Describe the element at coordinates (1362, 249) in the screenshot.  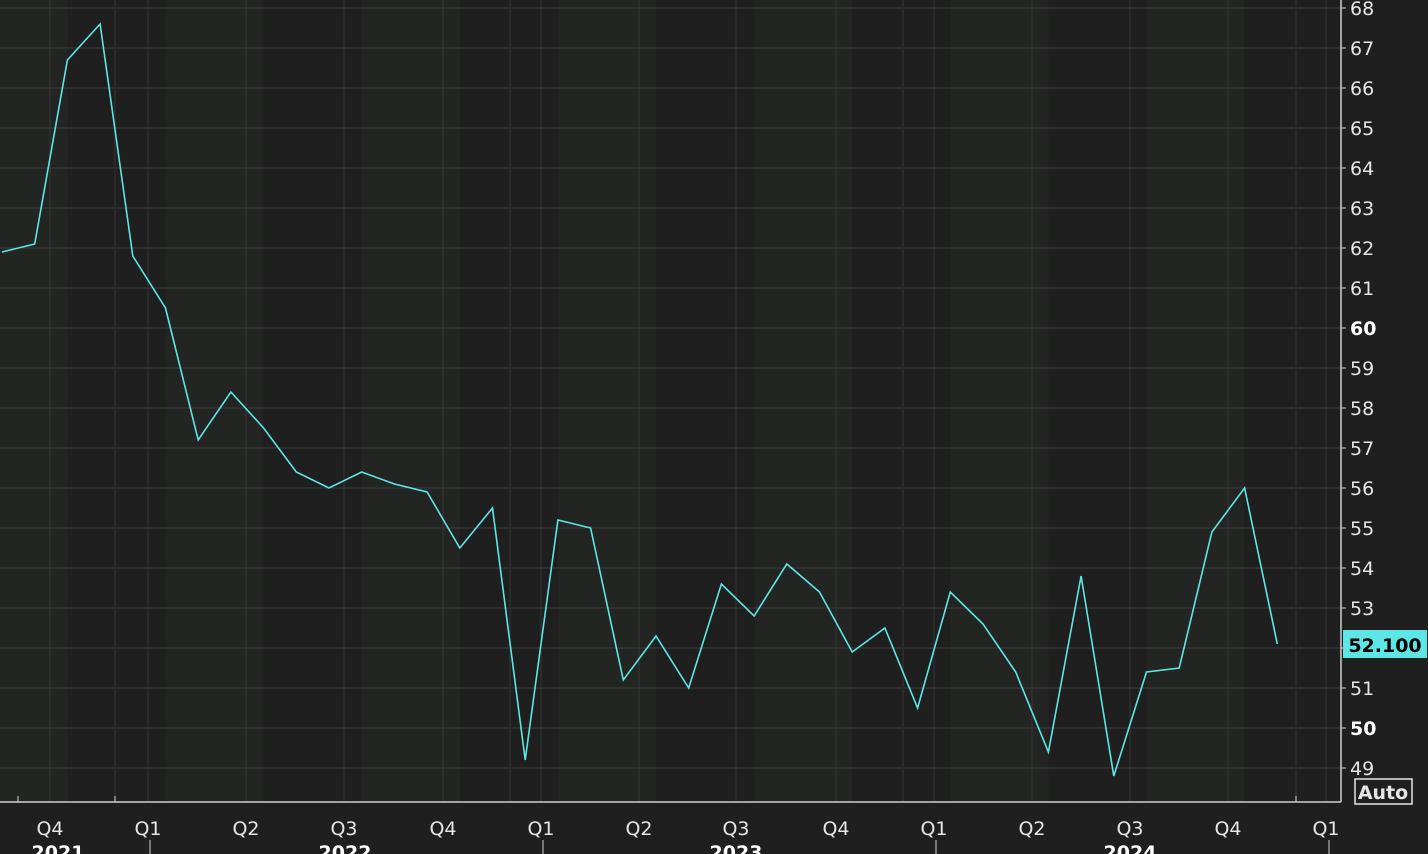
I see `y-tick-label: 62` at that location.